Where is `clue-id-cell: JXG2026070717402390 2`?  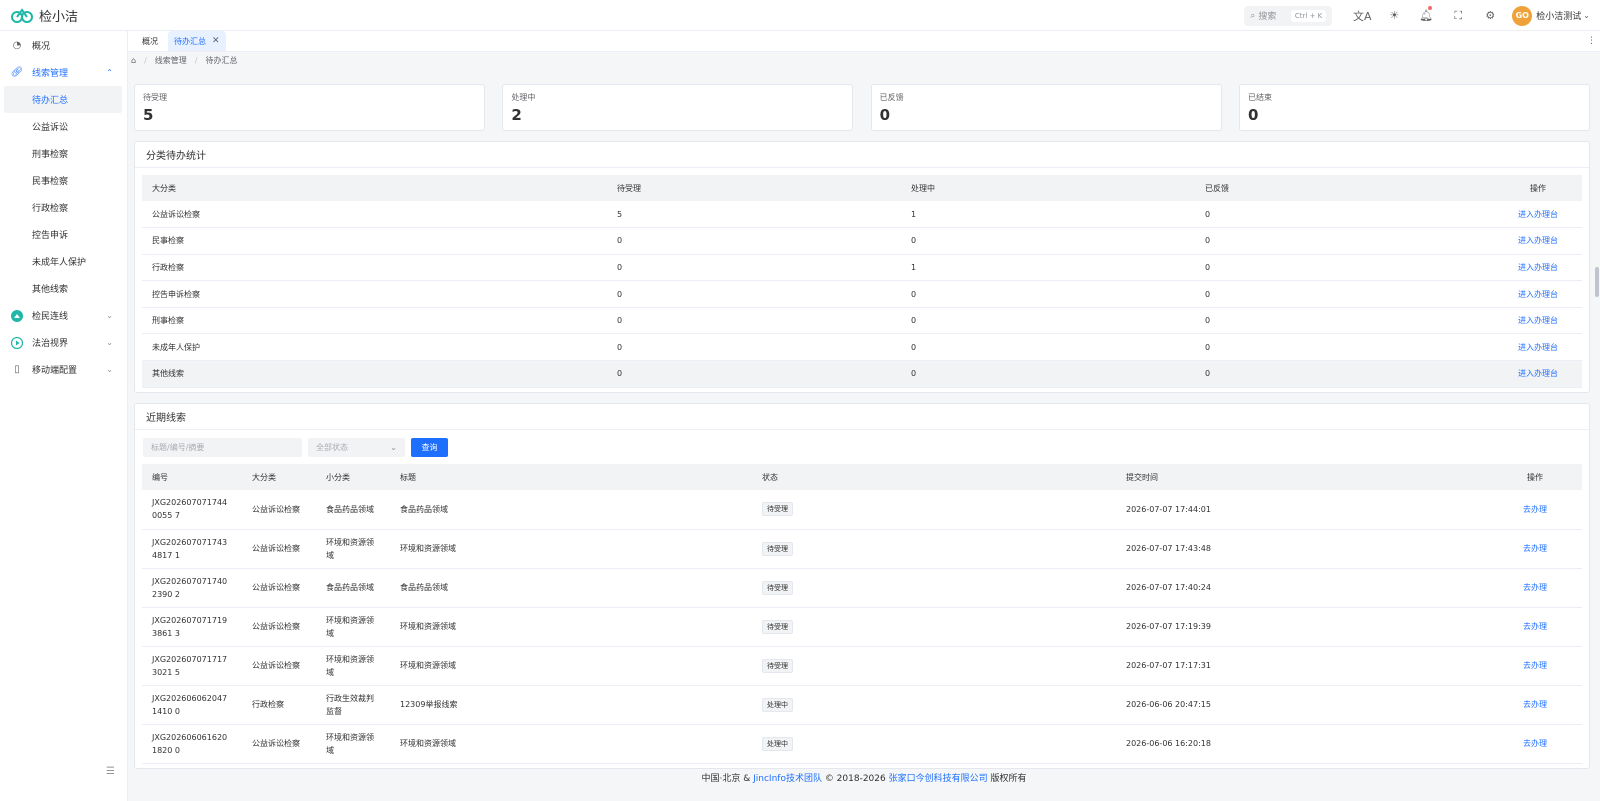
clue-id-cell: JXG2026070717402390 2 is located at coordinates (192, 588).